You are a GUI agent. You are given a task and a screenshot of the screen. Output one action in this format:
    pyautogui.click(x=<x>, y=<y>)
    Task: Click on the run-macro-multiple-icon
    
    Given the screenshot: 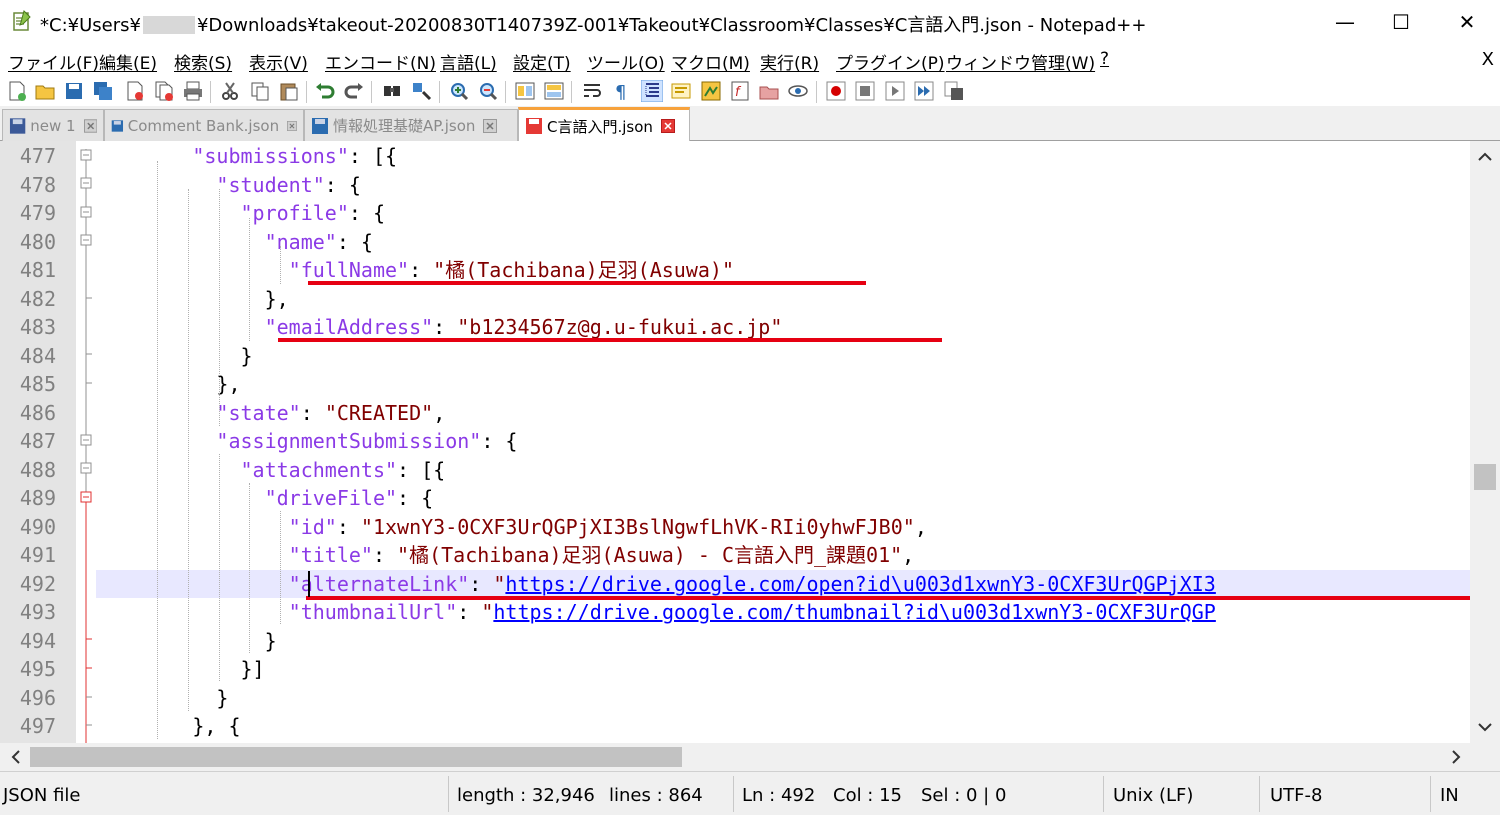 What is the action you would take?
    pyautogui.click(x=924, y=91)
    